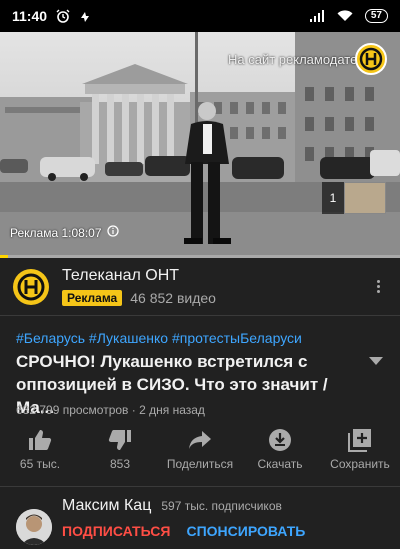 This screenshot has width=400, height=549. I want to click on save-label: Сохранить, so click(360, 464).